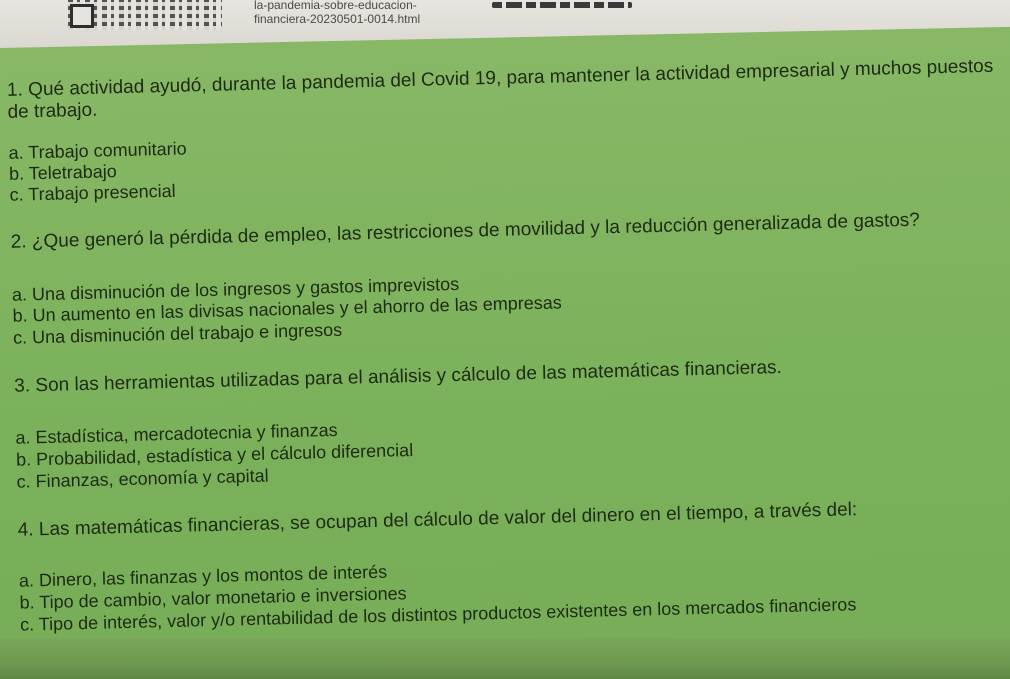  What do you see at coordinates (97, 150) in the screenshot?
I see `question-1-option-a: a. Trabajo comunitario` at bounding box center [97, 150].